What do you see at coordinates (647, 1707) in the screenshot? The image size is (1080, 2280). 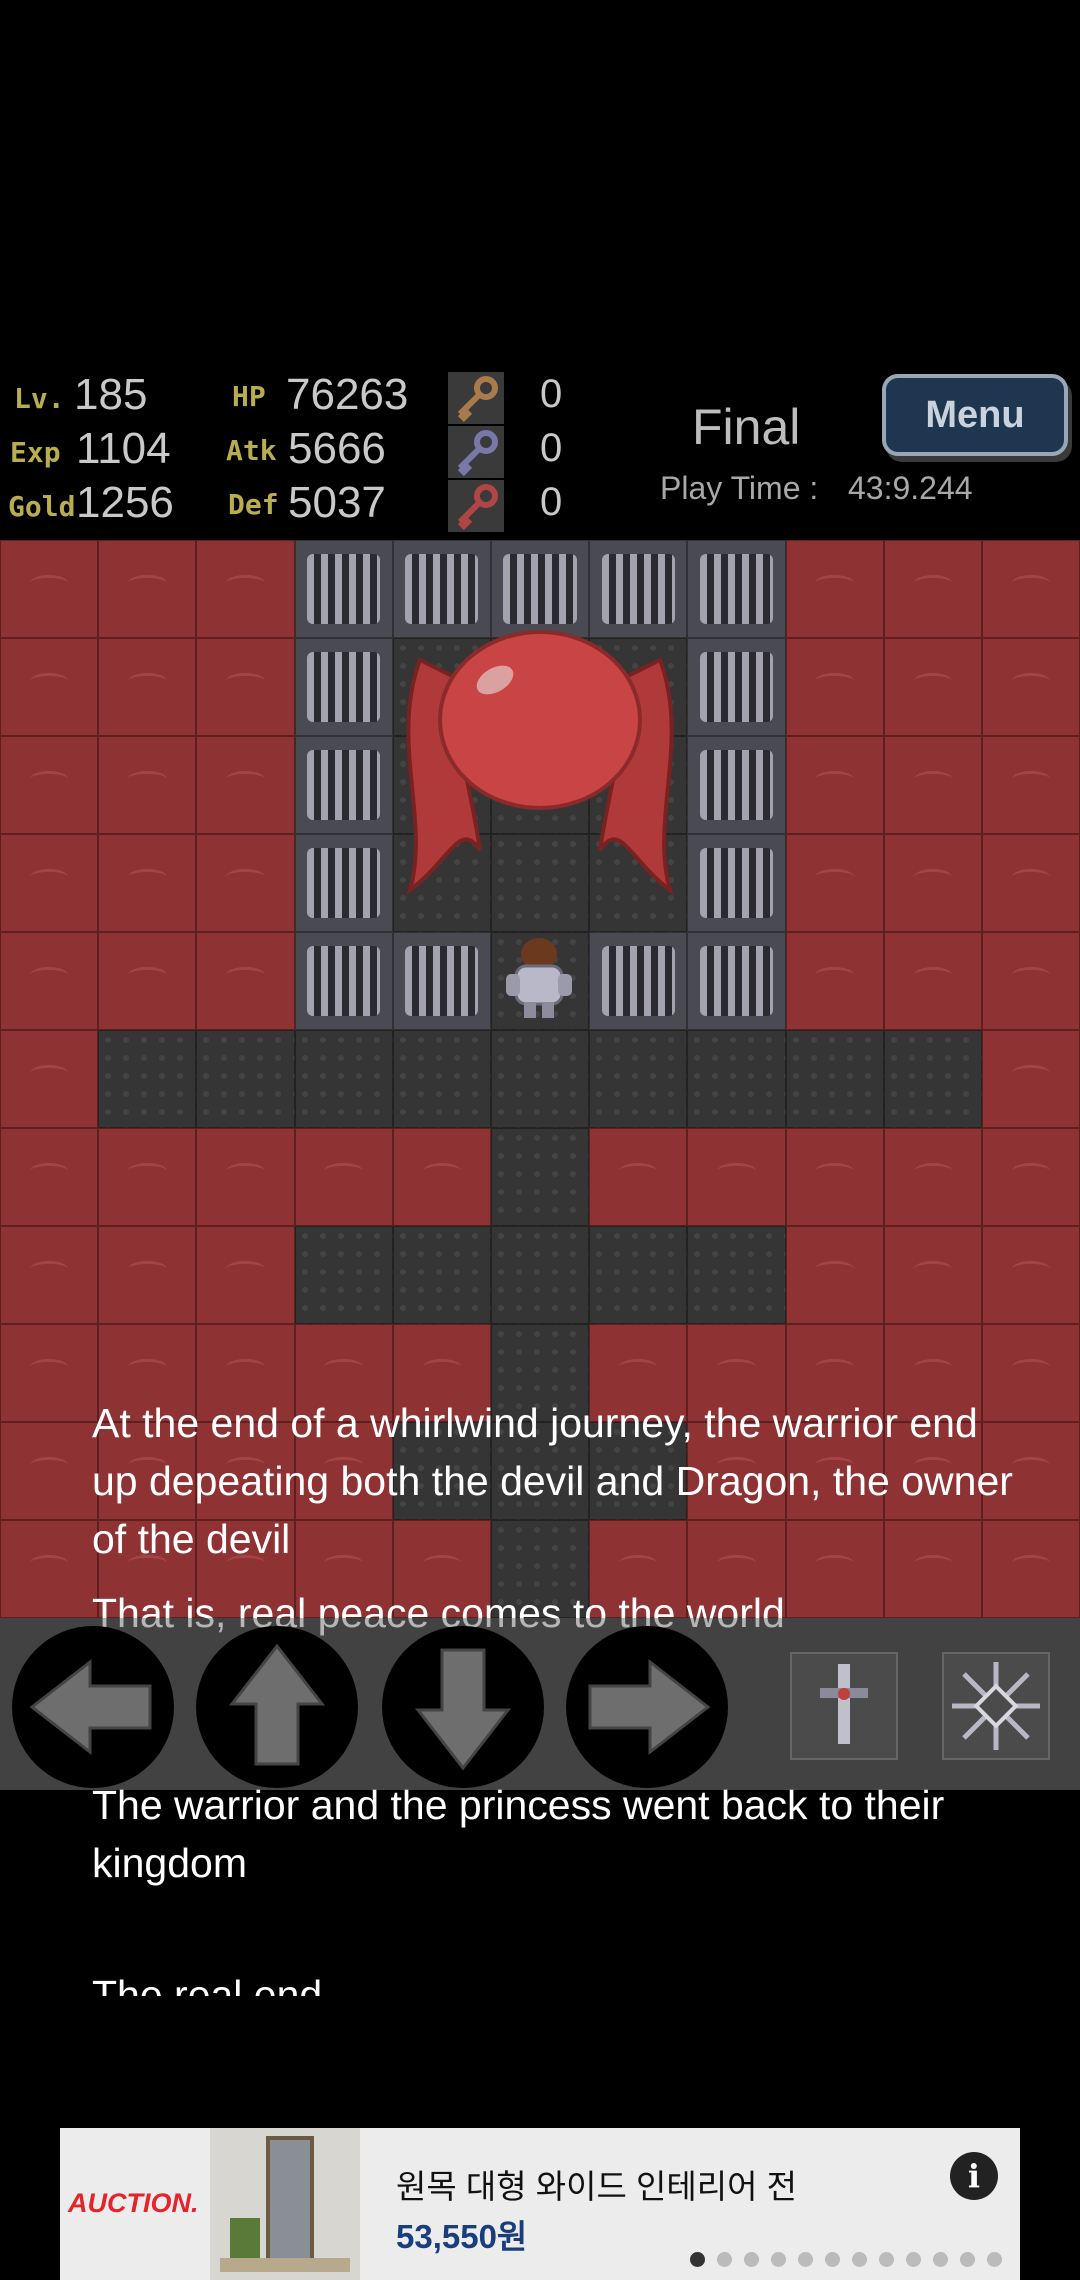 I see `arrow-right-icon` at bounding box center [647, 1707].